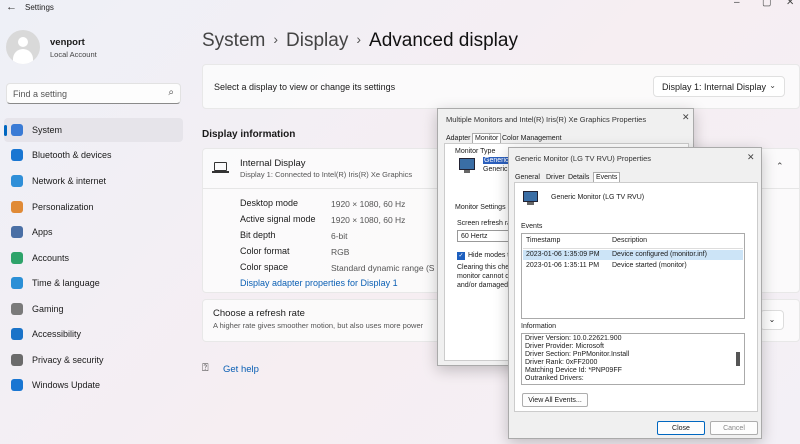 This screenshot has height=444, width=800. What do you see at coordinates (269, 203) in the screenshot?
I see `info-row-label: Desktop mode` at bounding box center [269, 203].